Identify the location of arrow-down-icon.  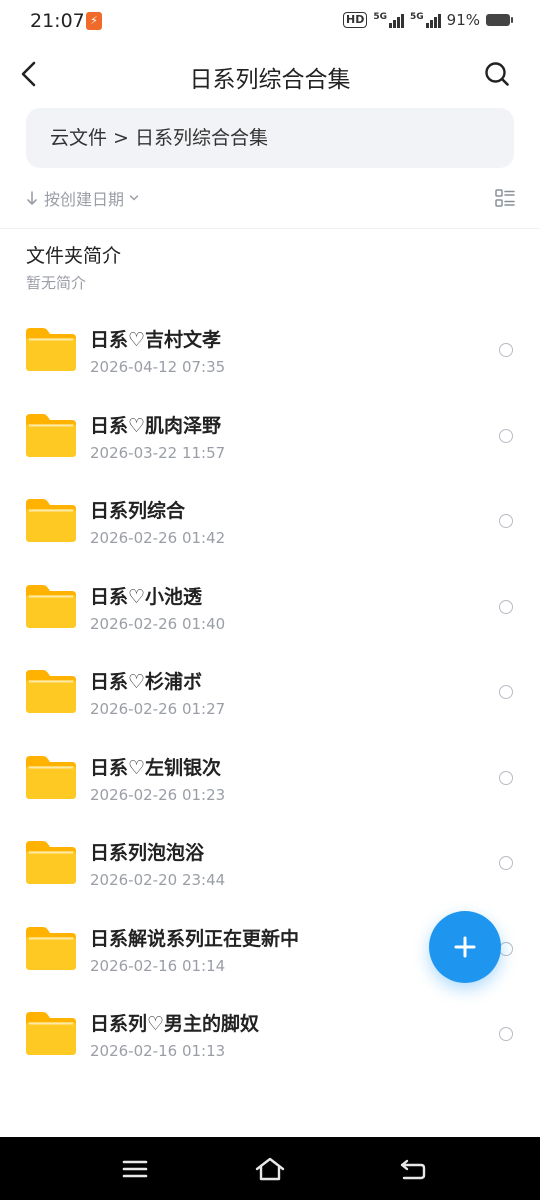
(32, 198).